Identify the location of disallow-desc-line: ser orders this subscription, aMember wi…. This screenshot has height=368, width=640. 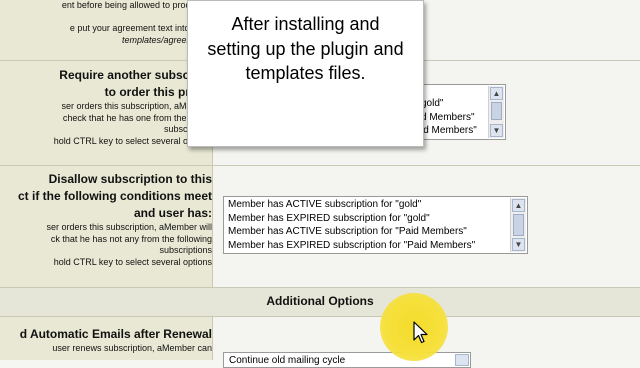
(129, 227).